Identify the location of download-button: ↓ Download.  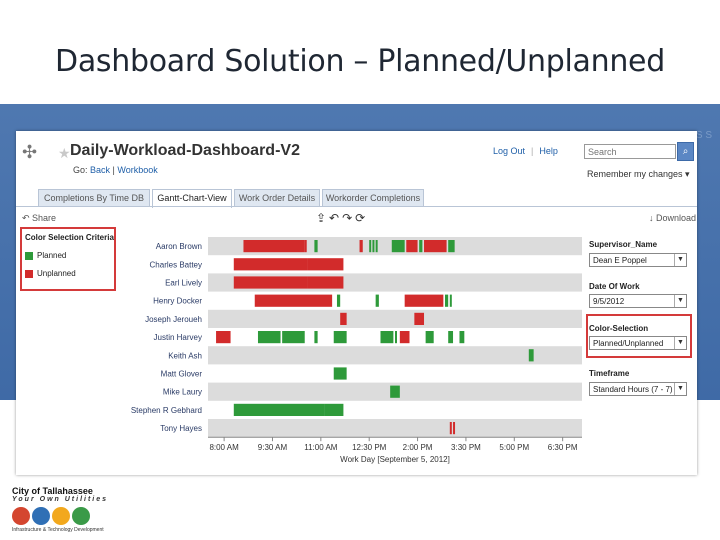
(672, 218).